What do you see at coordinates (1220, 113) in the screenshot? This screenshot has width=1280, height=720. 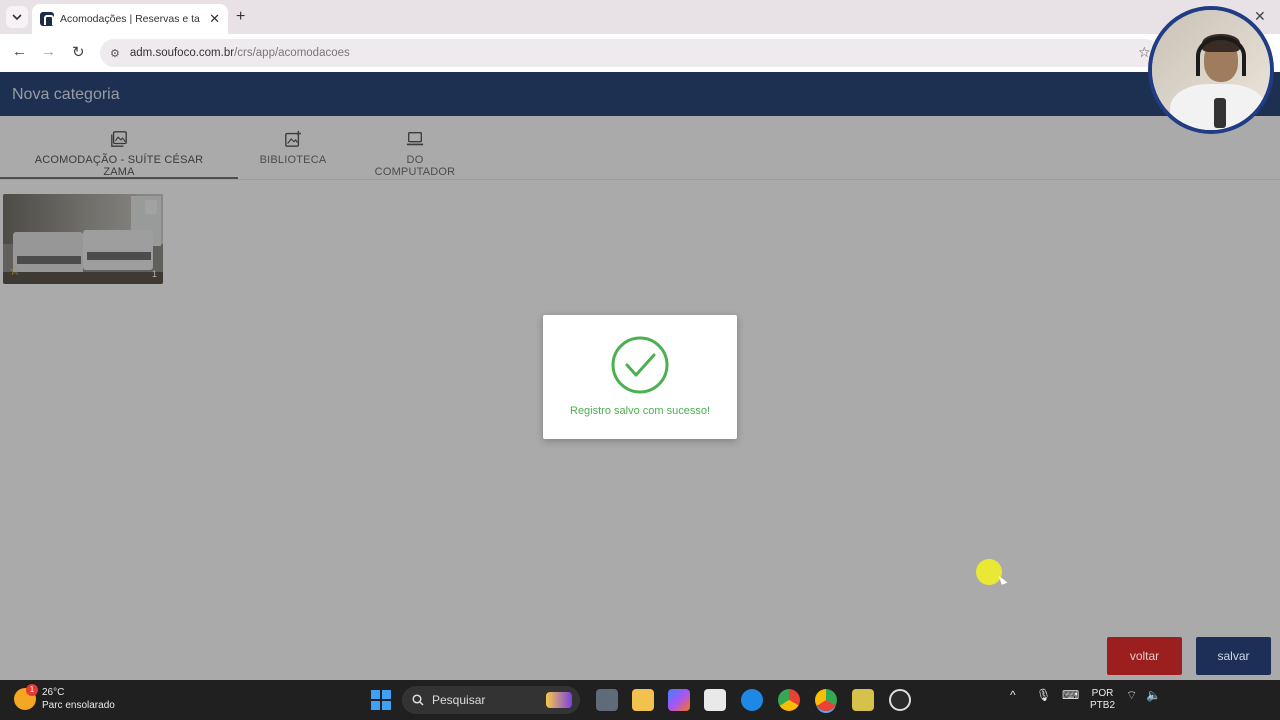 I see `microphone-icon` at bounding box center [1220, 113].